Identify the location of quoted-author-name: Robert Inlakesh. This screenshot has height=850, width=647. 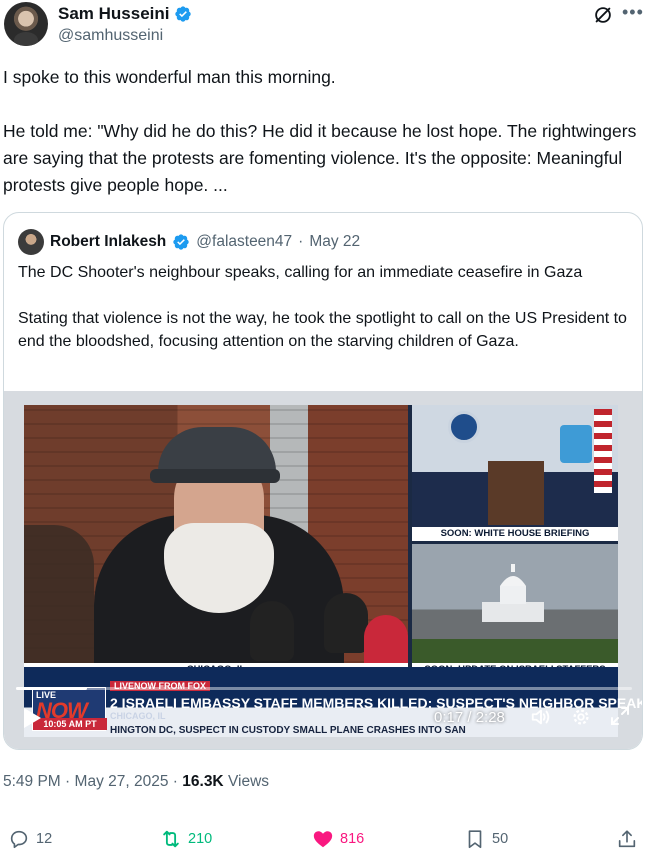
(108, 242).